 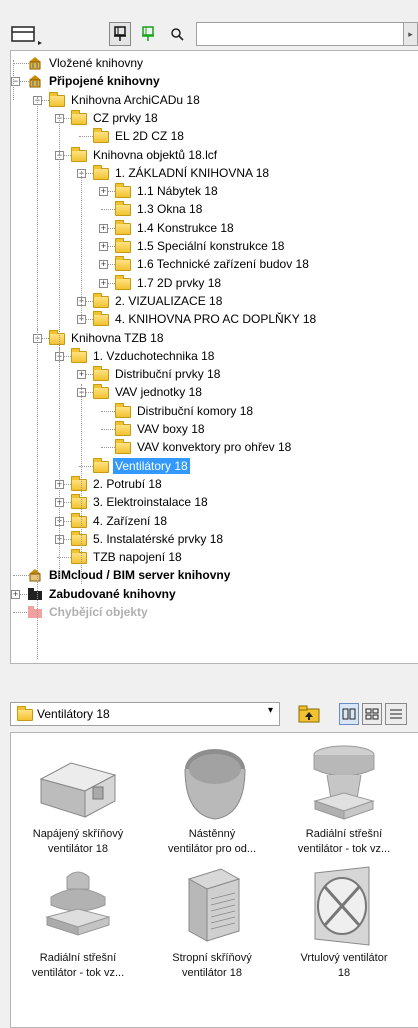 I want to click on tree-item: Zabudované knihovny, so click(x=102, y=594).